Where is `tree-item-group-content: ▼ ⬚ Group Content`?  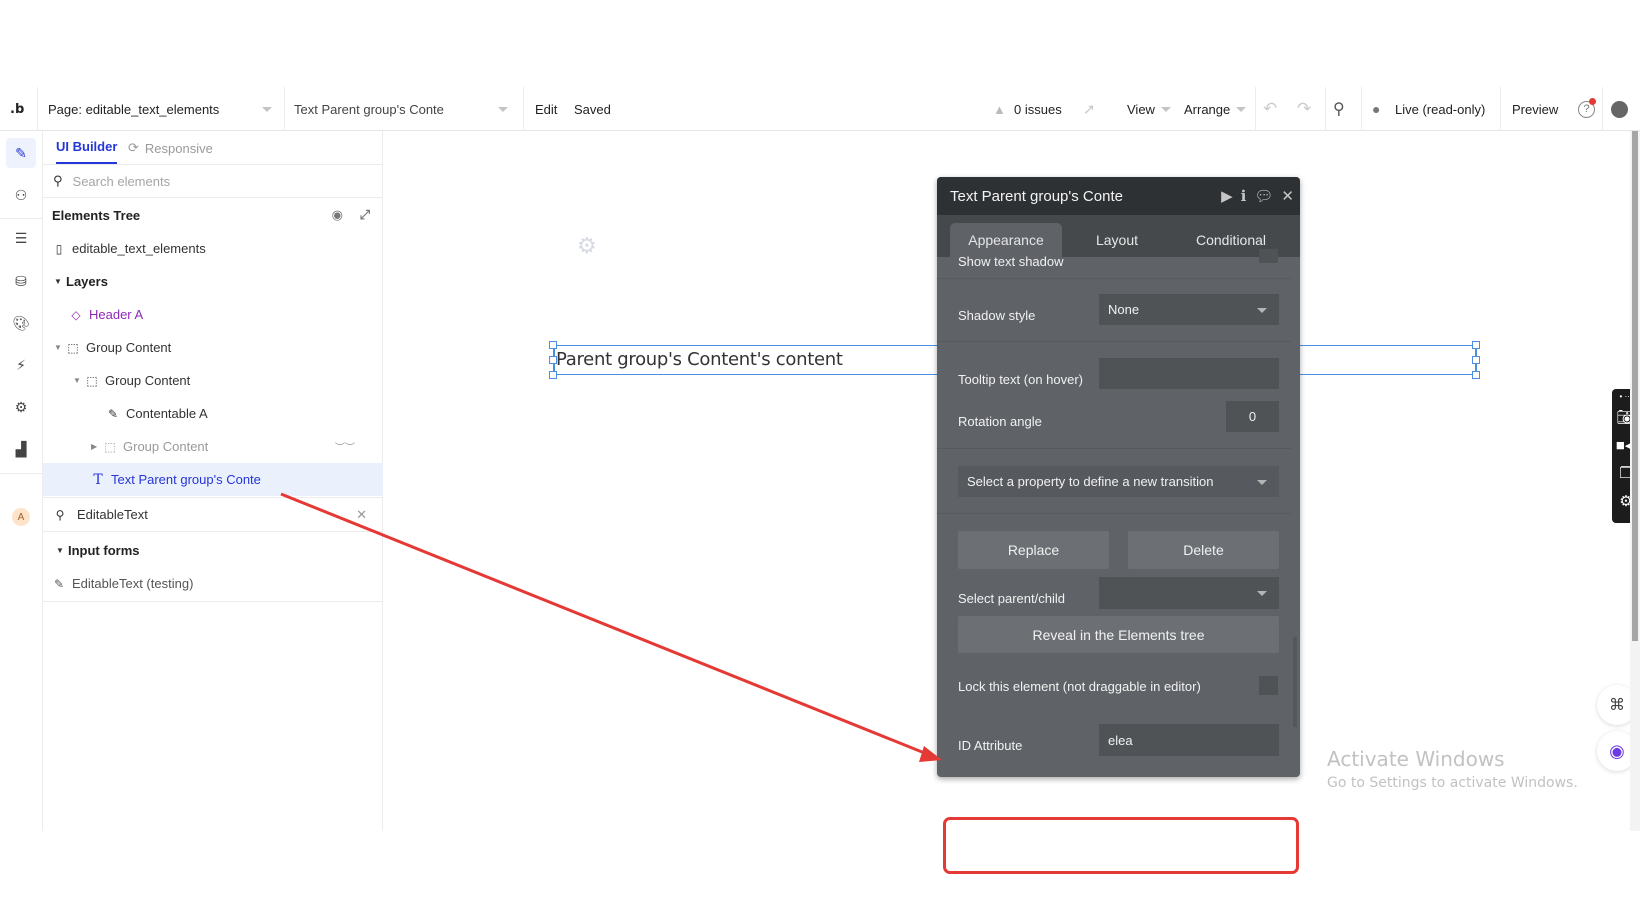
tree-item-group-content: ▼ ⬚ Group Content is located at coordinates (213, 347).